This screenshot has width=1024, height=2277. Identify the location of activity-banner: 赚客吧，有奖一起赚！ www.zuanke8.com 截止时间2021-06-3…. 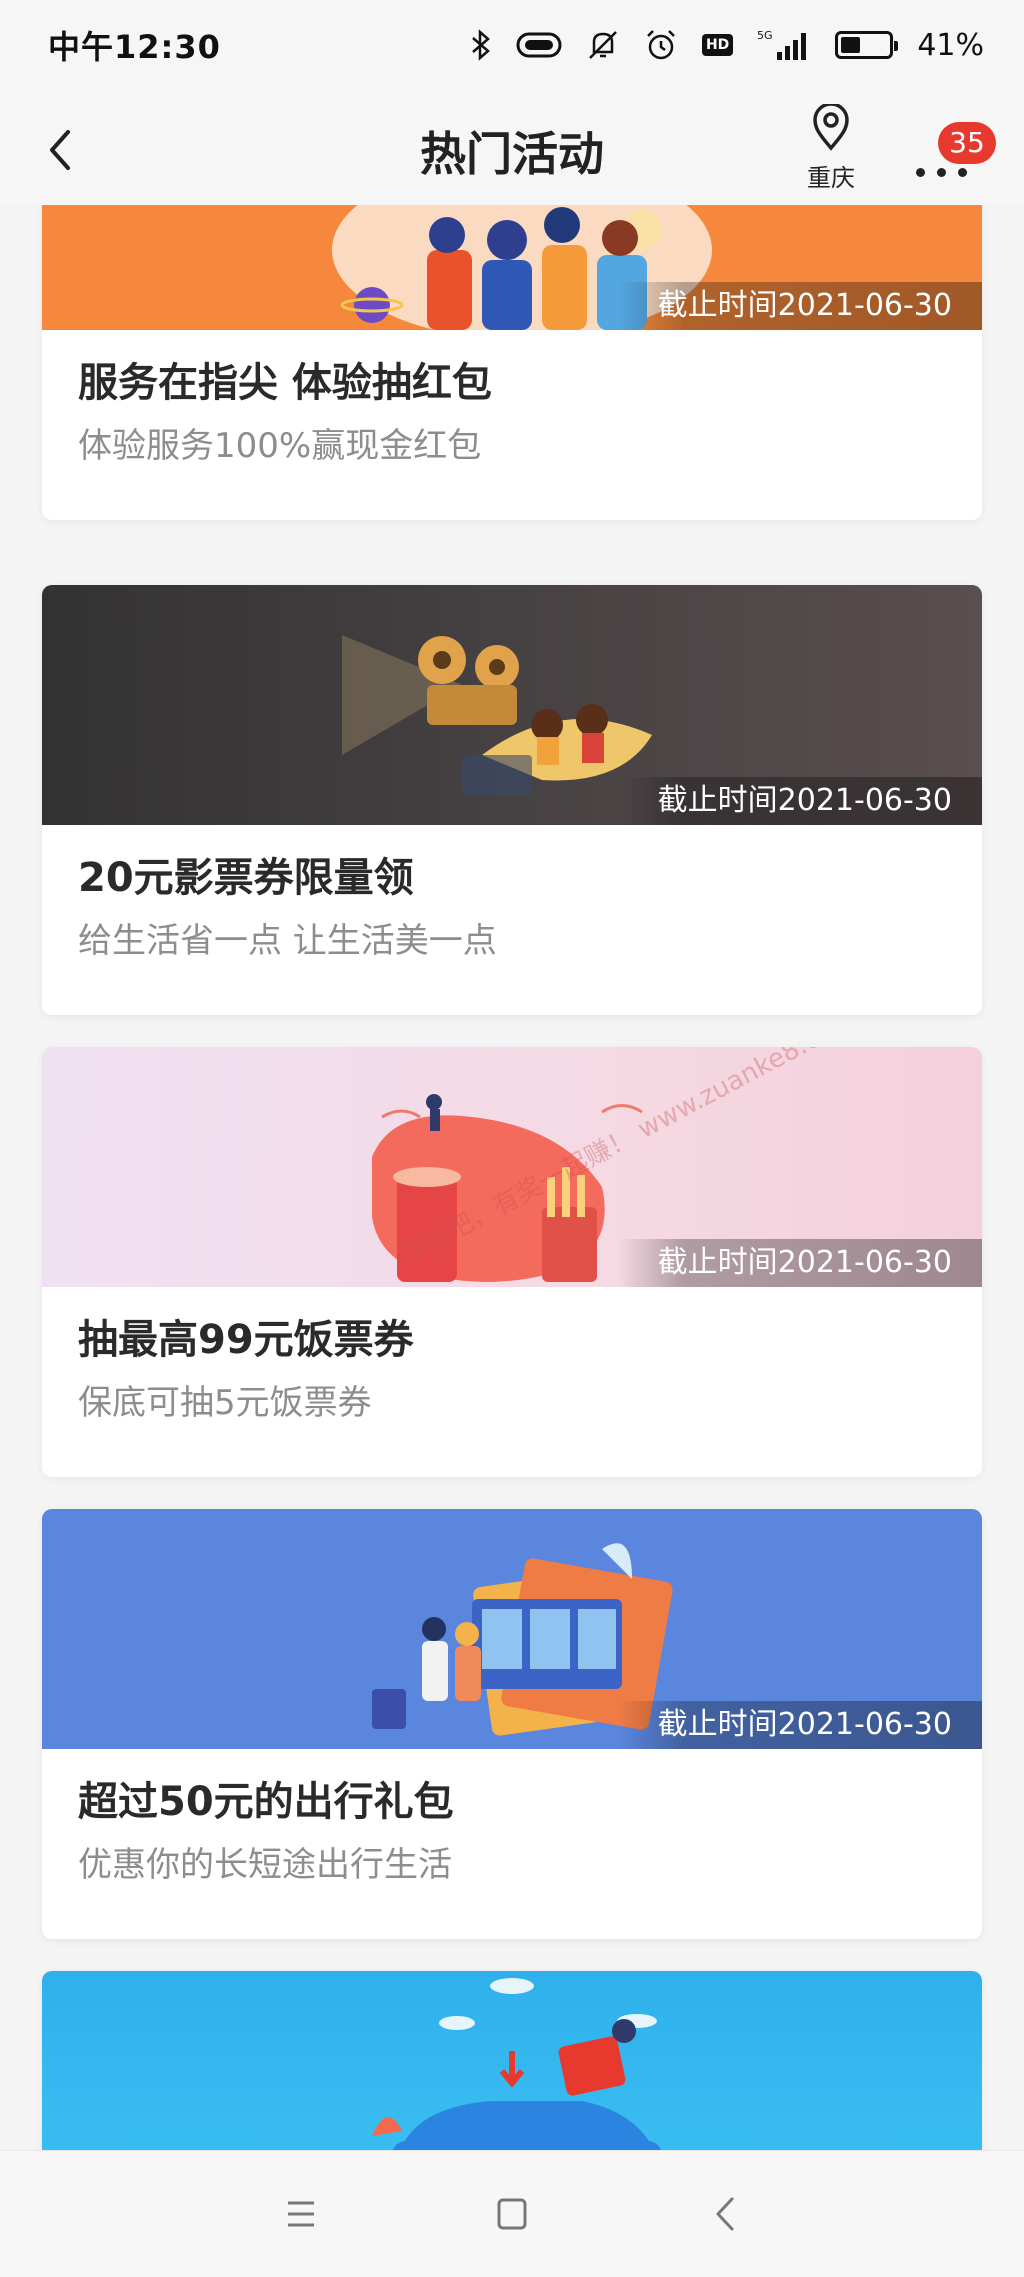
(512, 1167).